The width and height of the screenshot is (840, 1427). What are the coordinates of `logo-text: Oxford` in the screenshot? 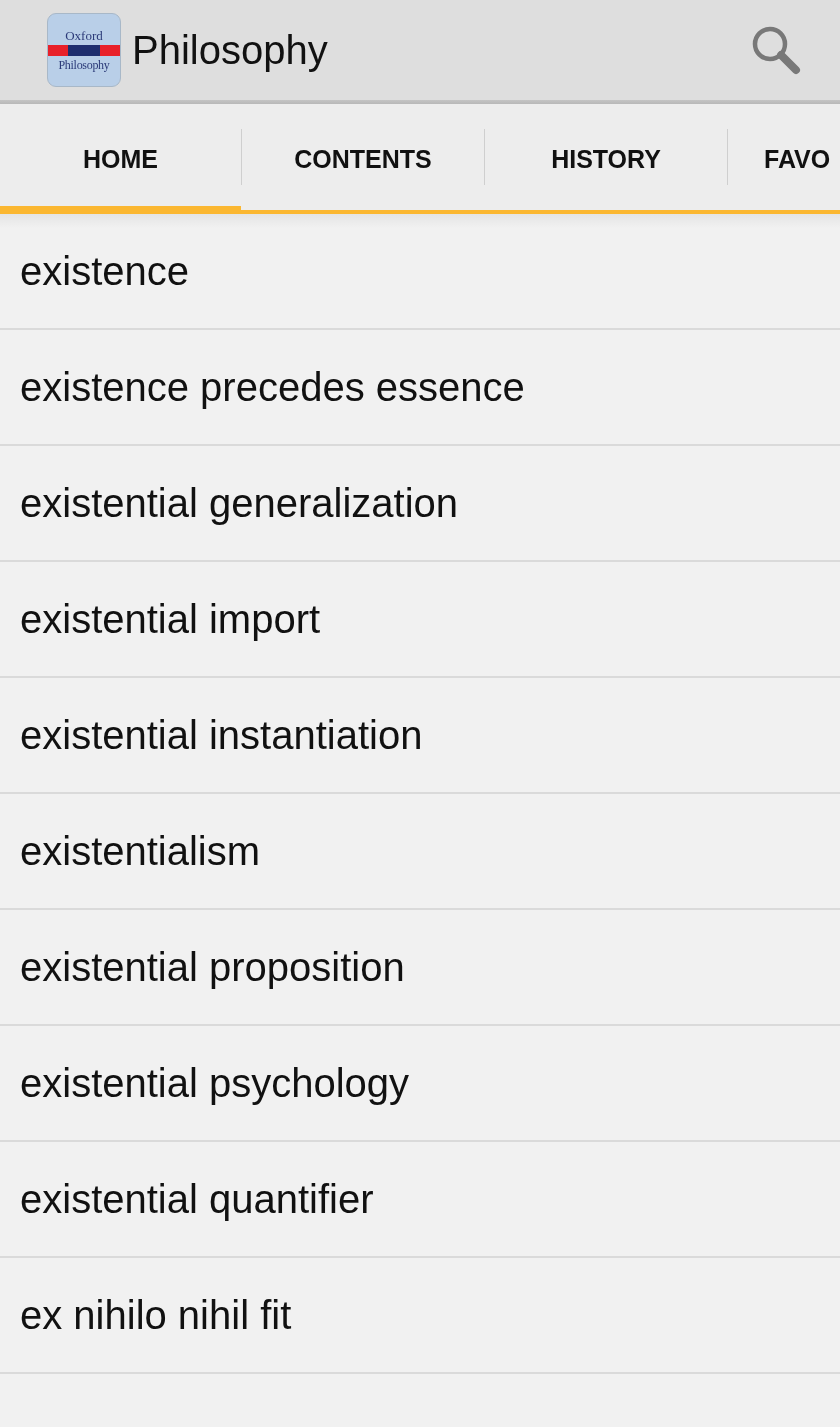 It's located at (84, 35).